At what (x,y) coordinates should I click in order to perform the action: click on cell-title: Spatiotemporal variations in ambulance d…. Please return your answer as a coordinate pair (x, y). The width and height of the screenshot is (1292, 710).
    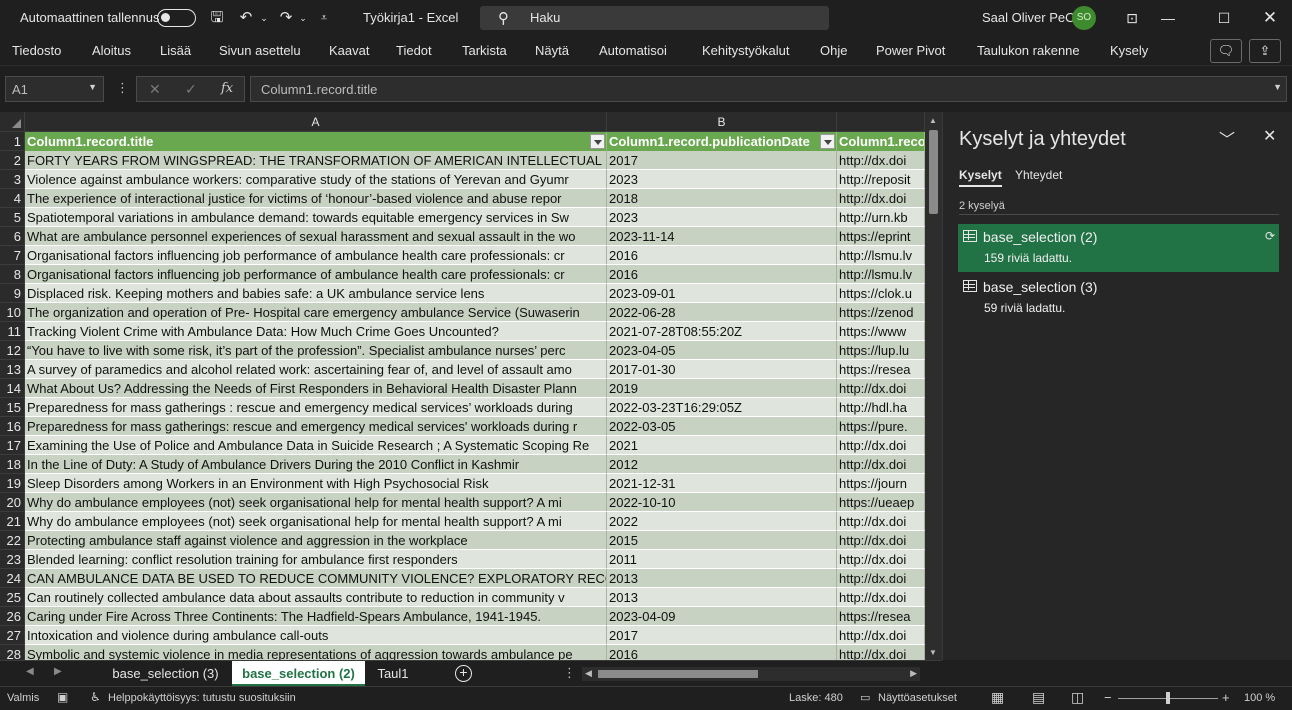
    Looking at the image, I should click on (316, 217).